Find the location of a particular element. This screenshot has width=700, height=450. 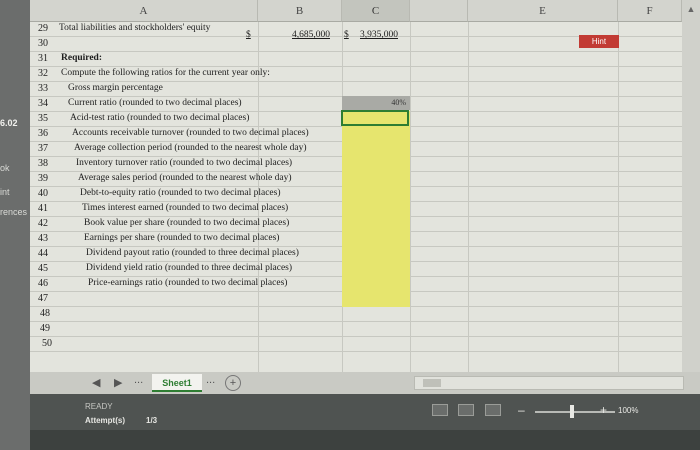

horizontal-scrollbar is located at coordinates (549, 383).